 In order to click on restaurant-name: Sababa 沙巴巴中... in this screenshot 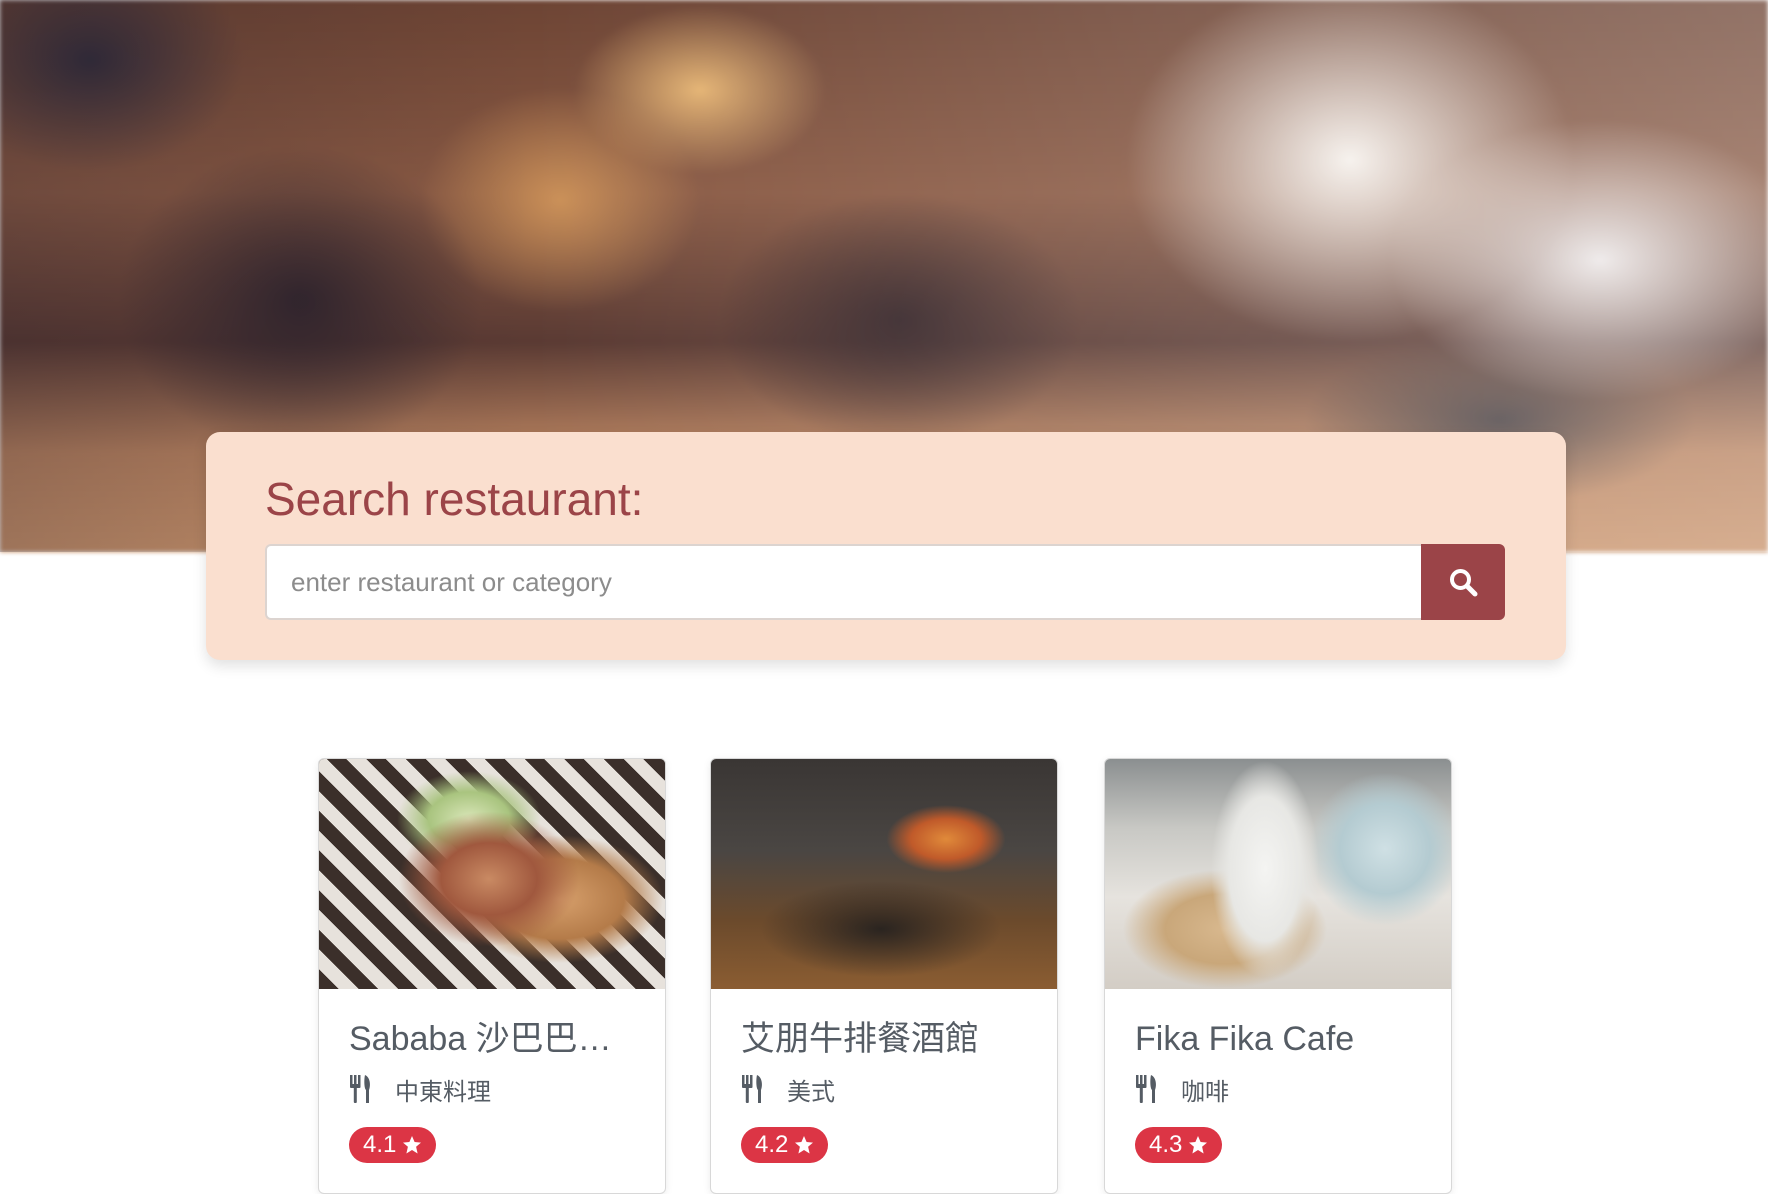, I will do `click(492, 1039)`.